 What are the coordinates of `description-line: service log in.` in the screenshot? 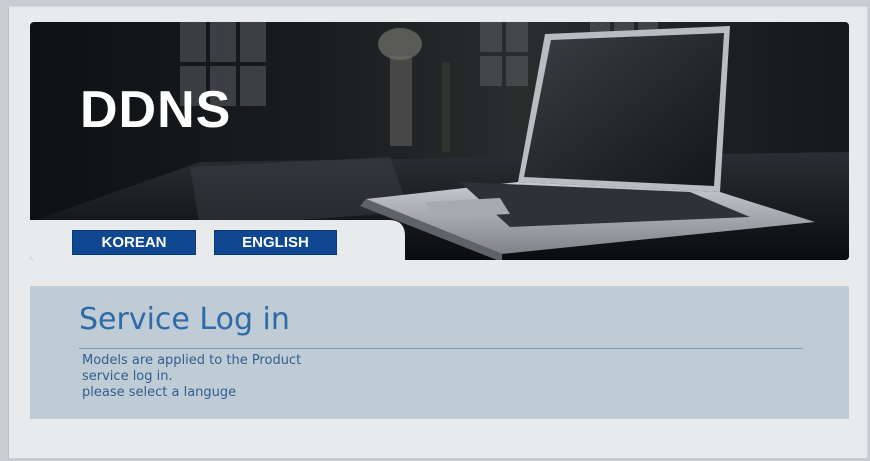 It's located at (127, 376).